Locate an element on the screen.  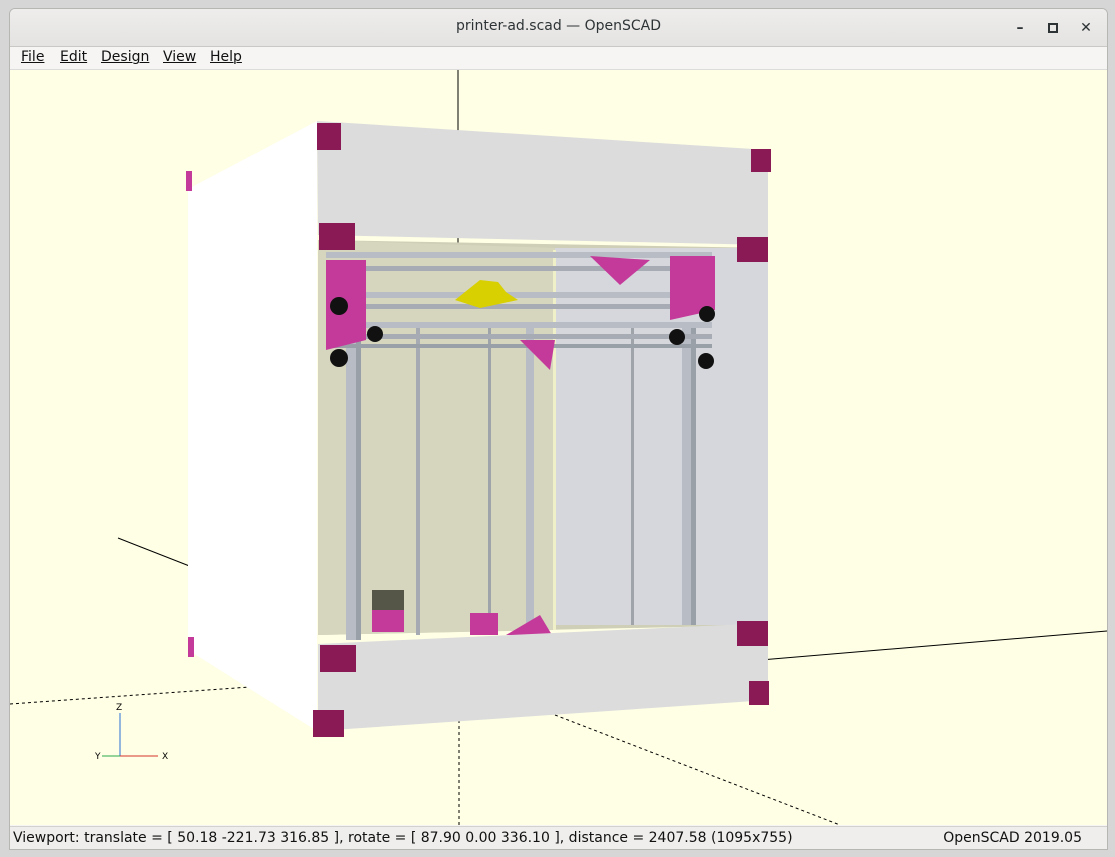
menu-help: Help is located at coordinates (226, 57).